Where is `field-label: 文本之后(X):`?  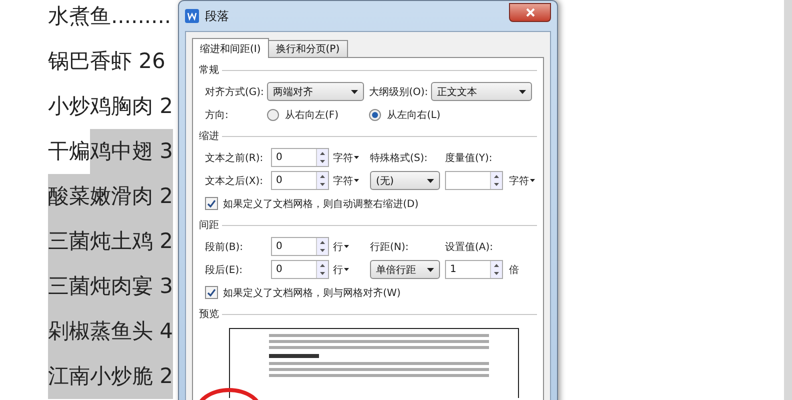 field-label: 文本之后(X): is located at coordinates (234, 181).